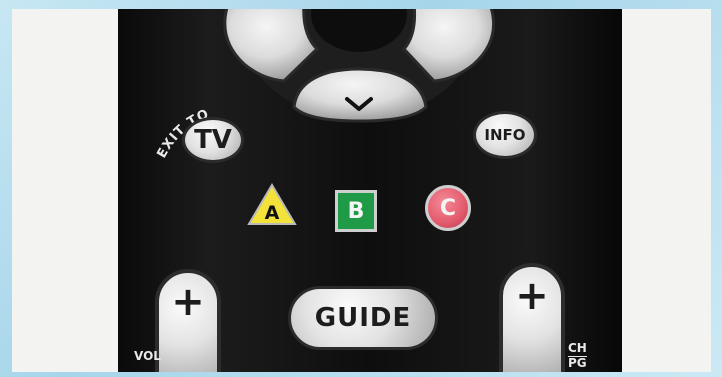 The image size is (722, 377). I want to click on button-a-label: A, so click(272, 213).